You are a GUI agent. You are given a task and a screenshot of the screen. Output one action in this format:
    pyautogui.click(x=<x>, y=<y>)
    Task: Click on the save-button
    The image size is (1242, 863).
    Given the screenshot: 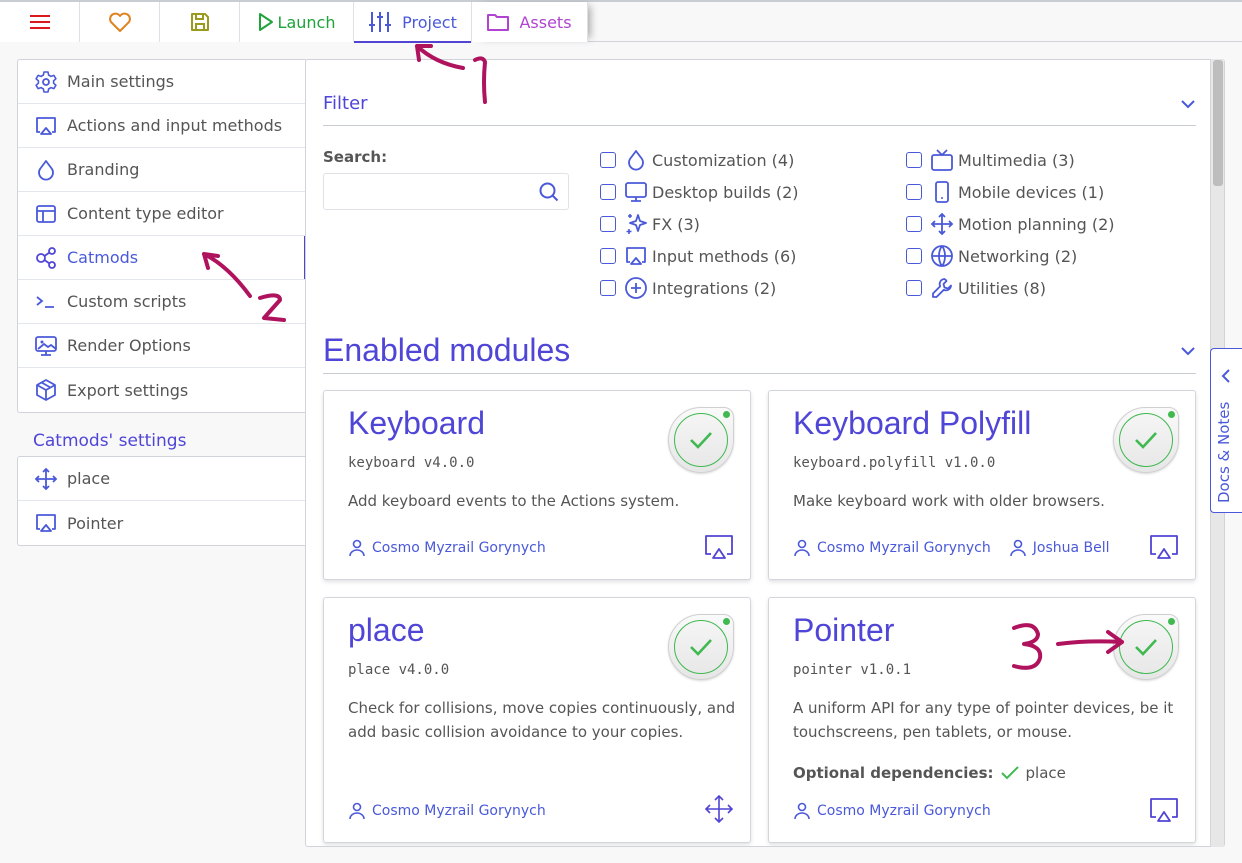 What is the action you would take?
    pyautogui.click(x=200, y=22)
    